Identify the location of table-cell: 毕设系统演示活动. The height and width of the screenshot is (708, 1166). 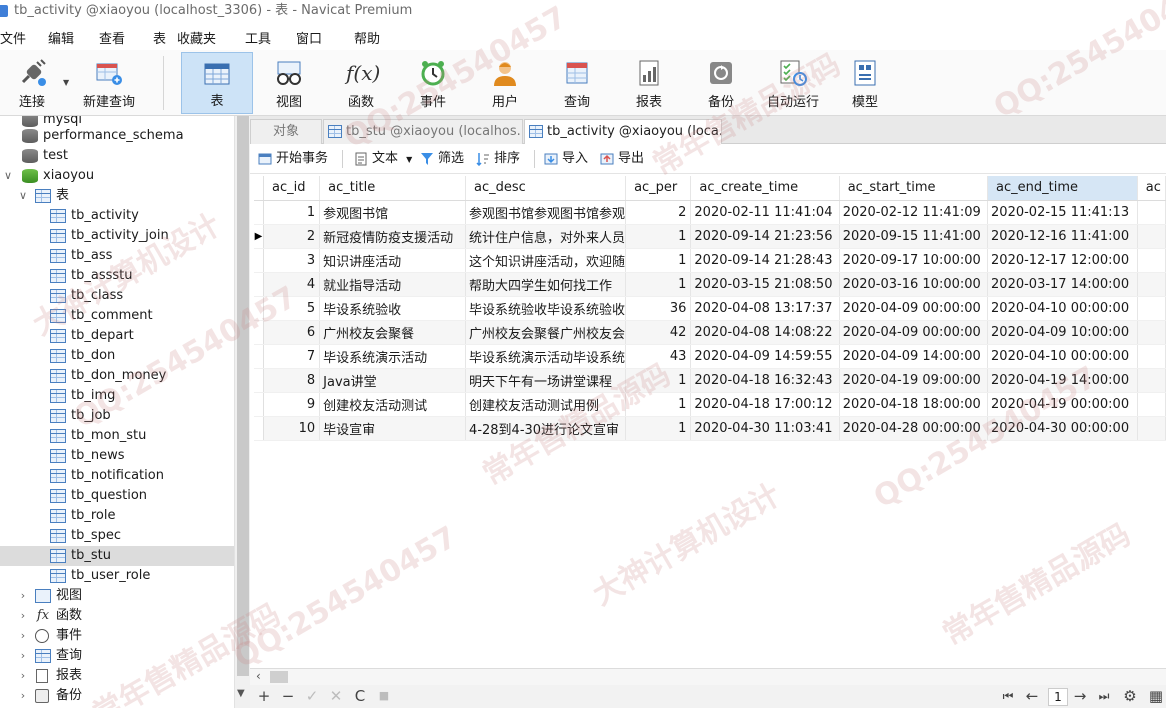
(393, 356).